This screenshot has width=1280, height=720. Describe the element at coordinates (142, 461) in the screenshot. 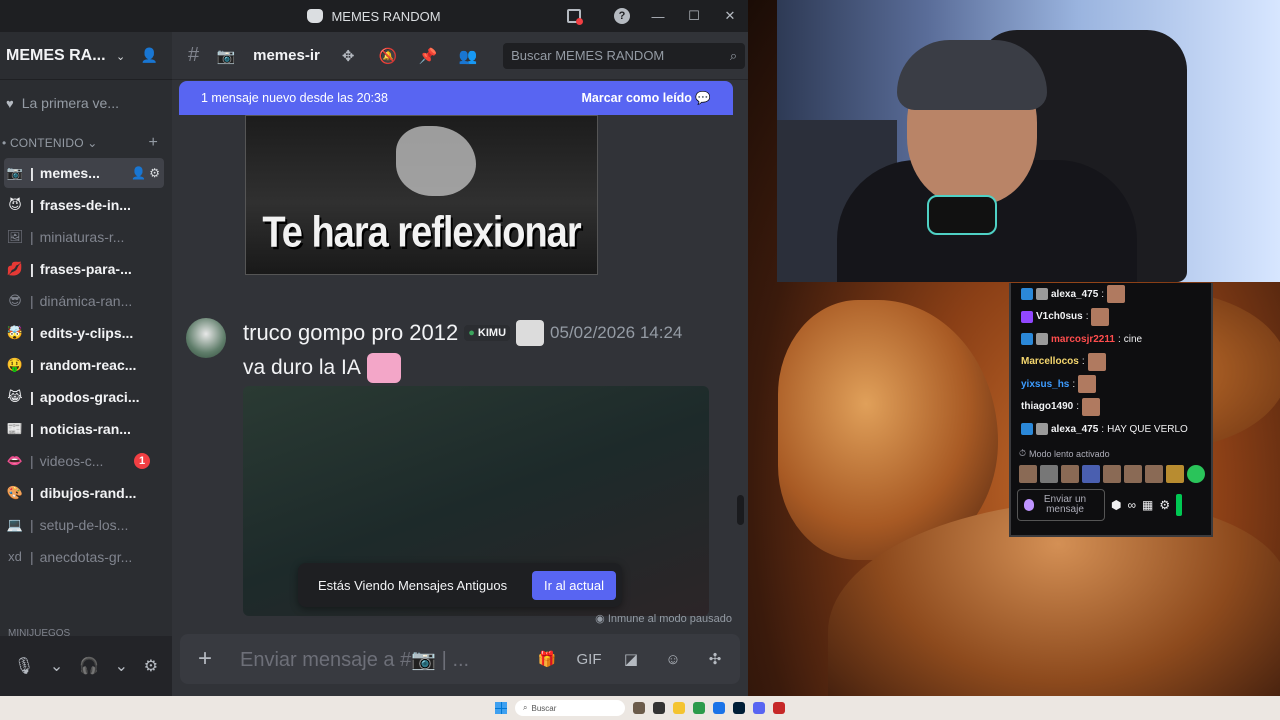

I see `mention-badge: 1` at that location.